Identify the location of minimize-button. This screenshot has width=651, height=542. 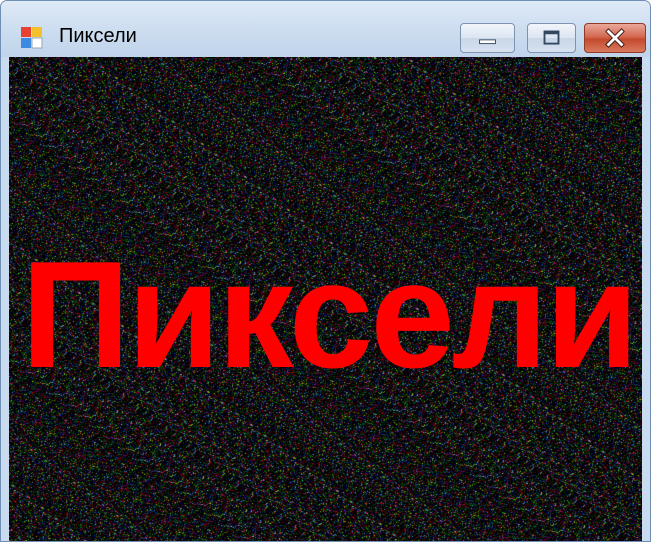
(487, 38).